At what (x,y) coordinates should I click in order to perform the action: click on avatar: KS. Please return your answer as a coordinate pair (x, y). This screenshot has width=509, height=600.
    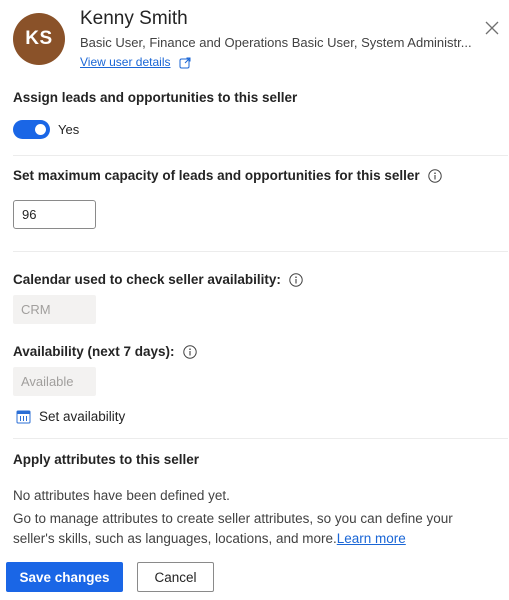
    Looking at the image, I should click on (39, 39).